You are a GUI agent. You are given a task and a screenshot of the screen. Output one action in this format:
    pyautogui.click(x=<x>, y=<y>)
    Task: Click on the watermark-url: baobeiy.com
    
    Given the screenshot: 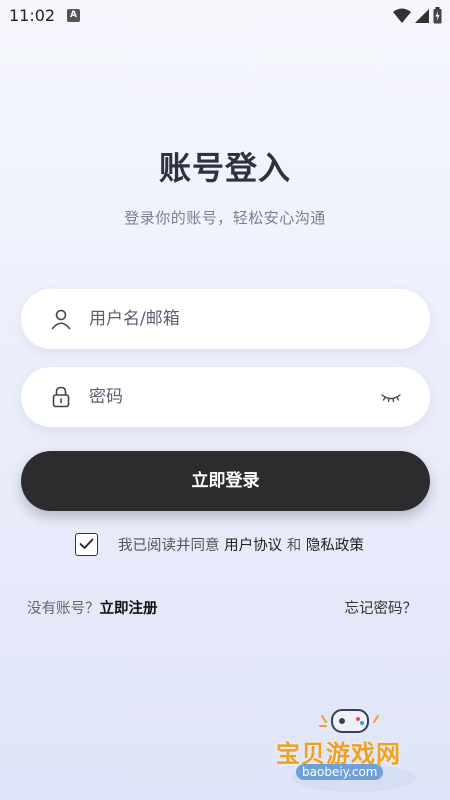 What is the action you would take?
    pyautogui.click(x=340, y=772)
    